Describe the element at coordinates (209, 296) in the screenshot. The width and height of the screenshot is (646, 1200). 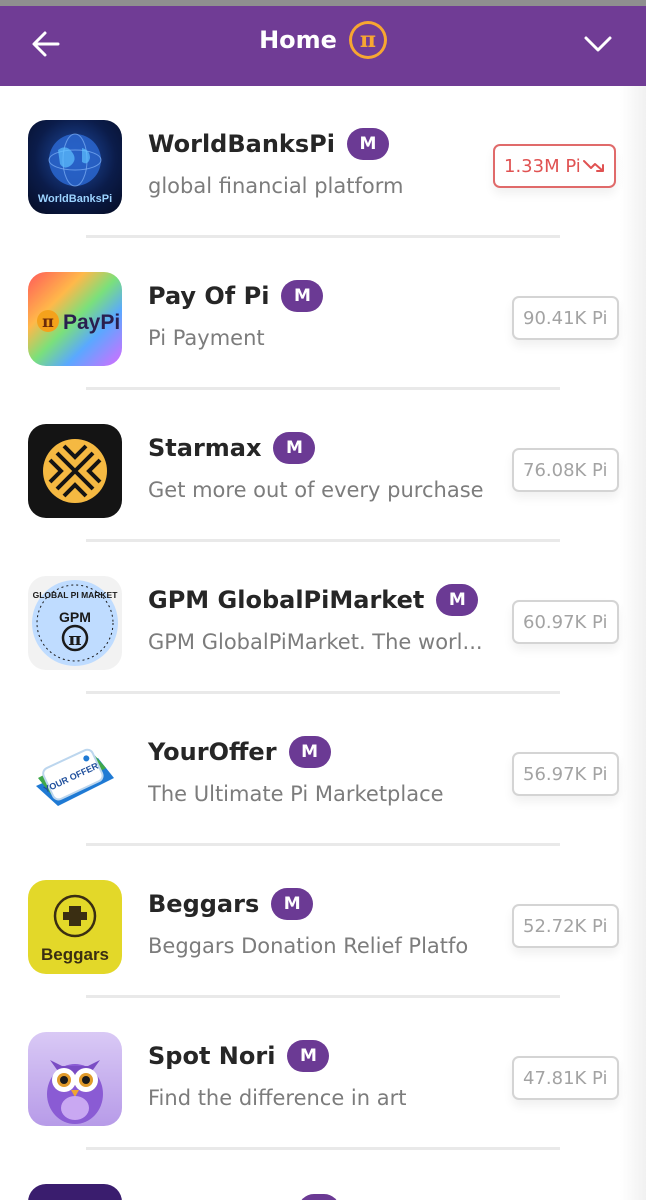
I see `app-name: Pay Of Pi` at that location.